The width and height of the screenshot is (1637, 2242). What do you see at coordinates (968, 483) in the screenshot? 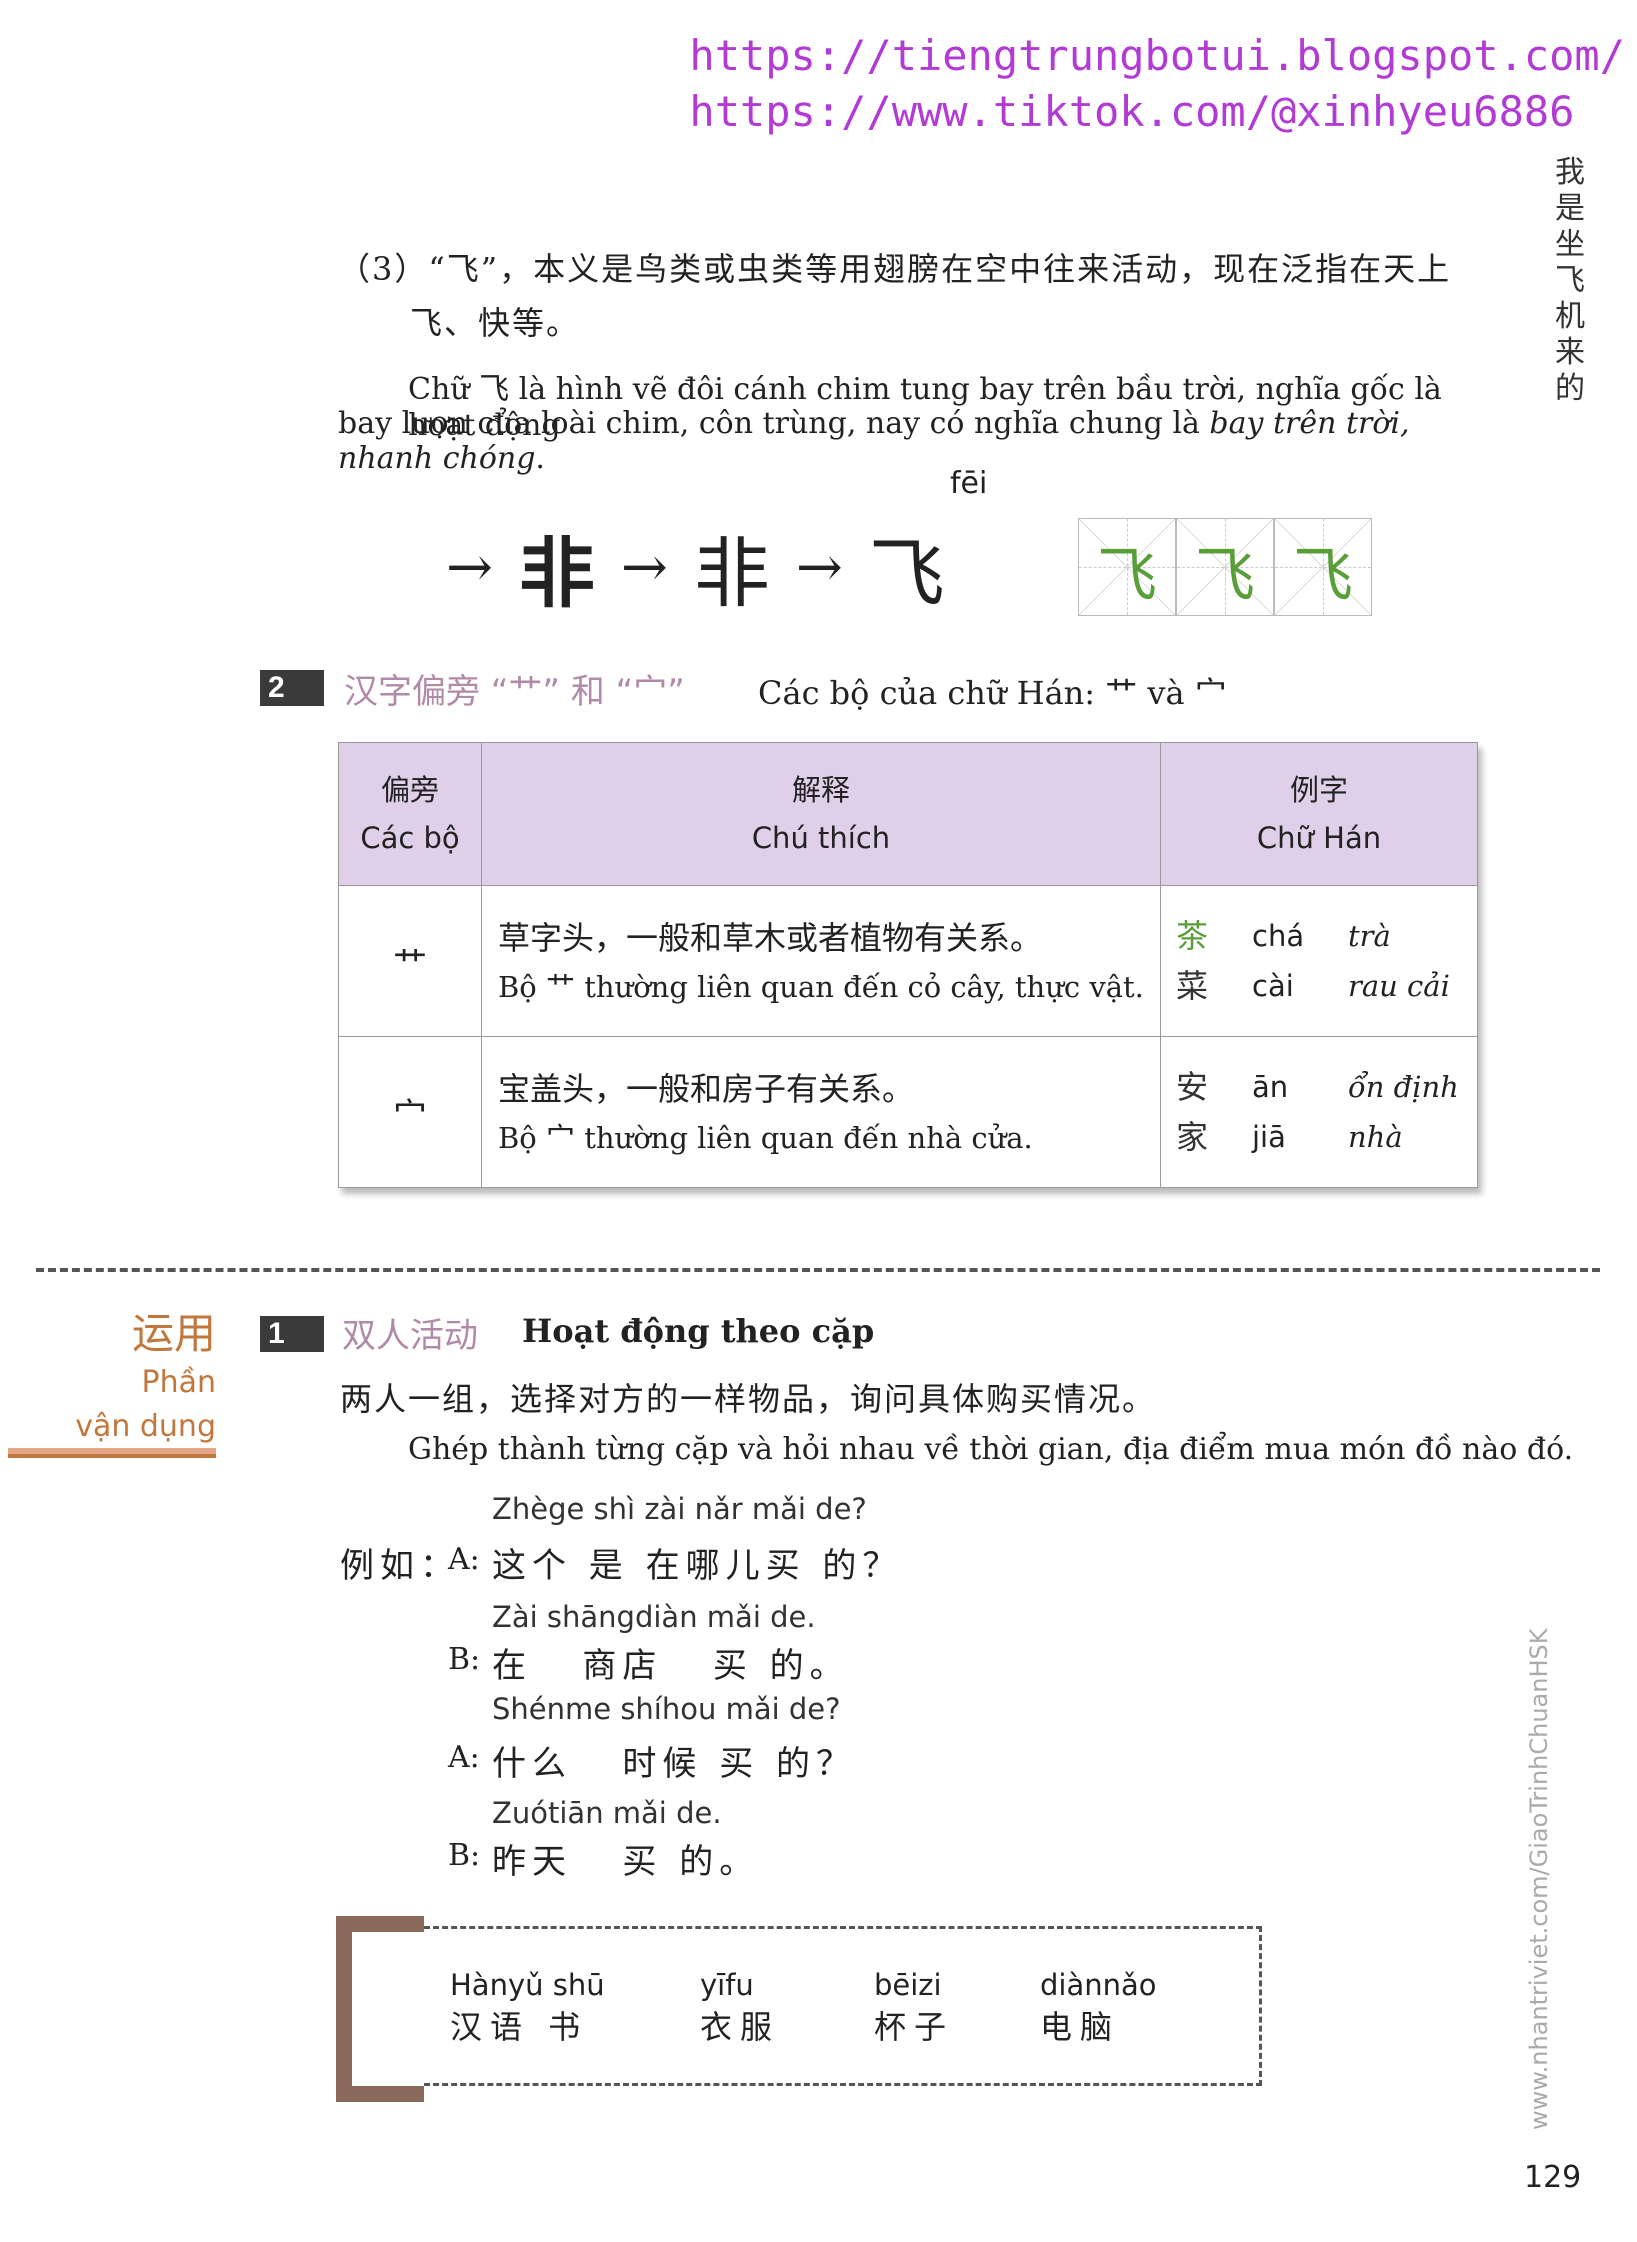
I see `fei-pinyin: fēi` at bounding box center [968, 483].